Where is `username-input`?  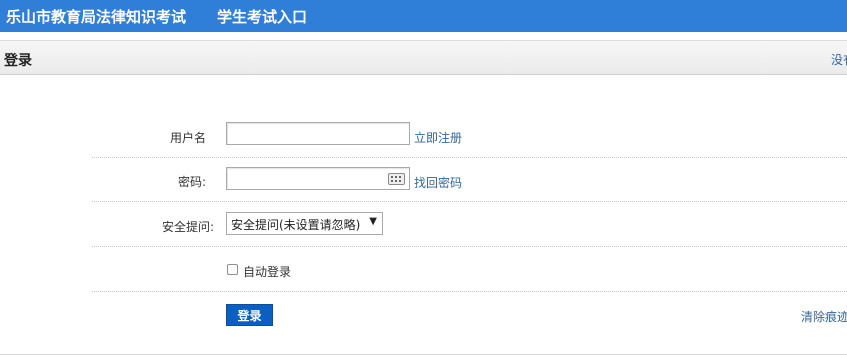 username-input is located at coordinates (318, 133).